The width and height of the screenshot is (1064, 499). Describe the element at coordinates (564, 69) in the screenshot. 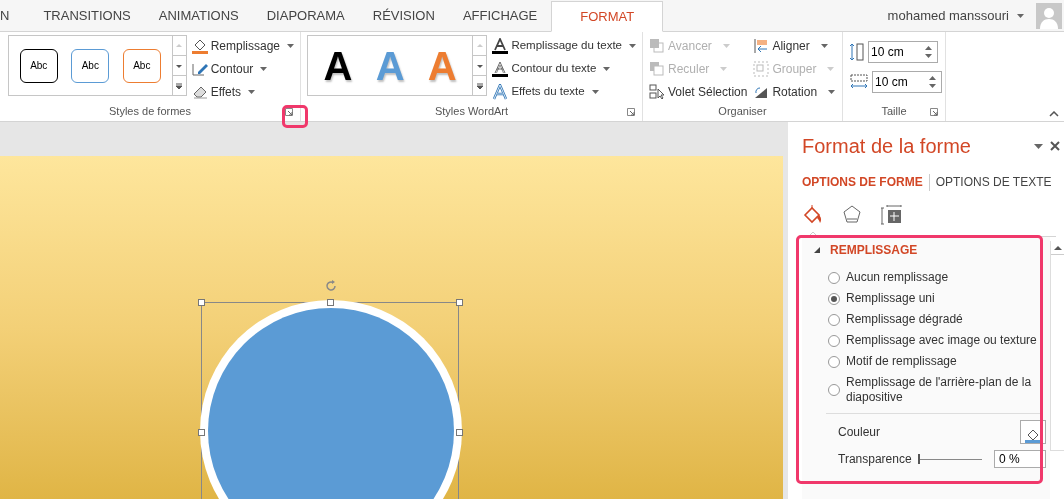

I see `ribbon-command: Contour du texte` at that location.